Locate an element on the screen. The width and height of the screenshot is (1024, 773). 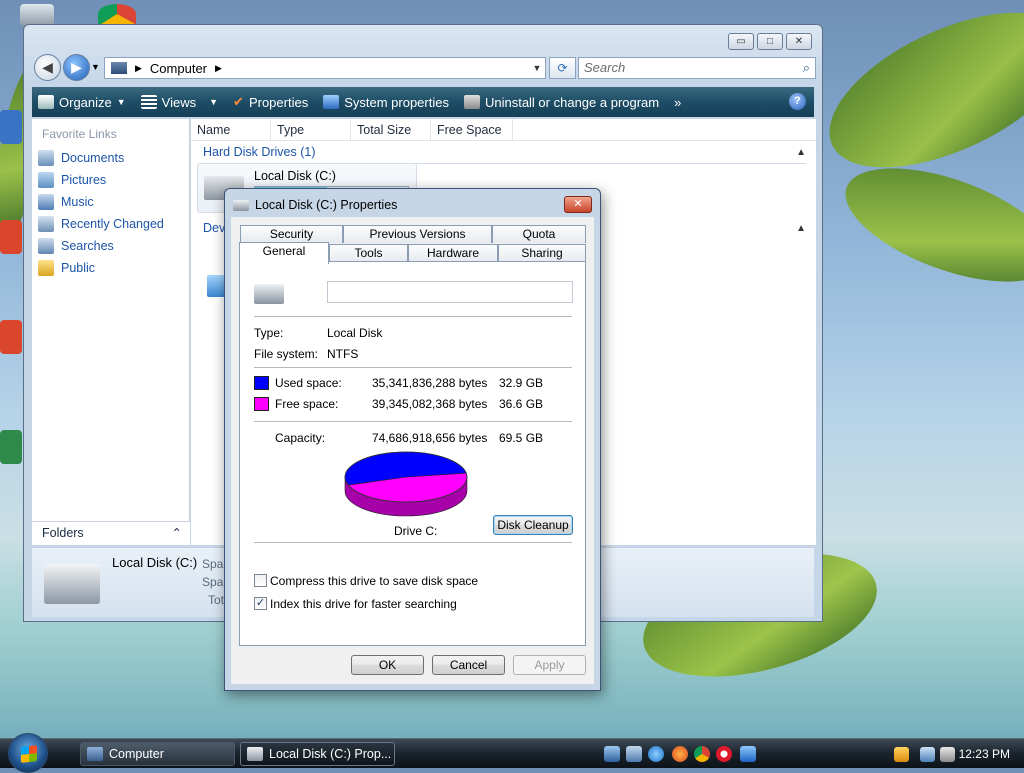
address-bar: ▶ Computer ▶ ▼ is located at coordinates (325, 68).